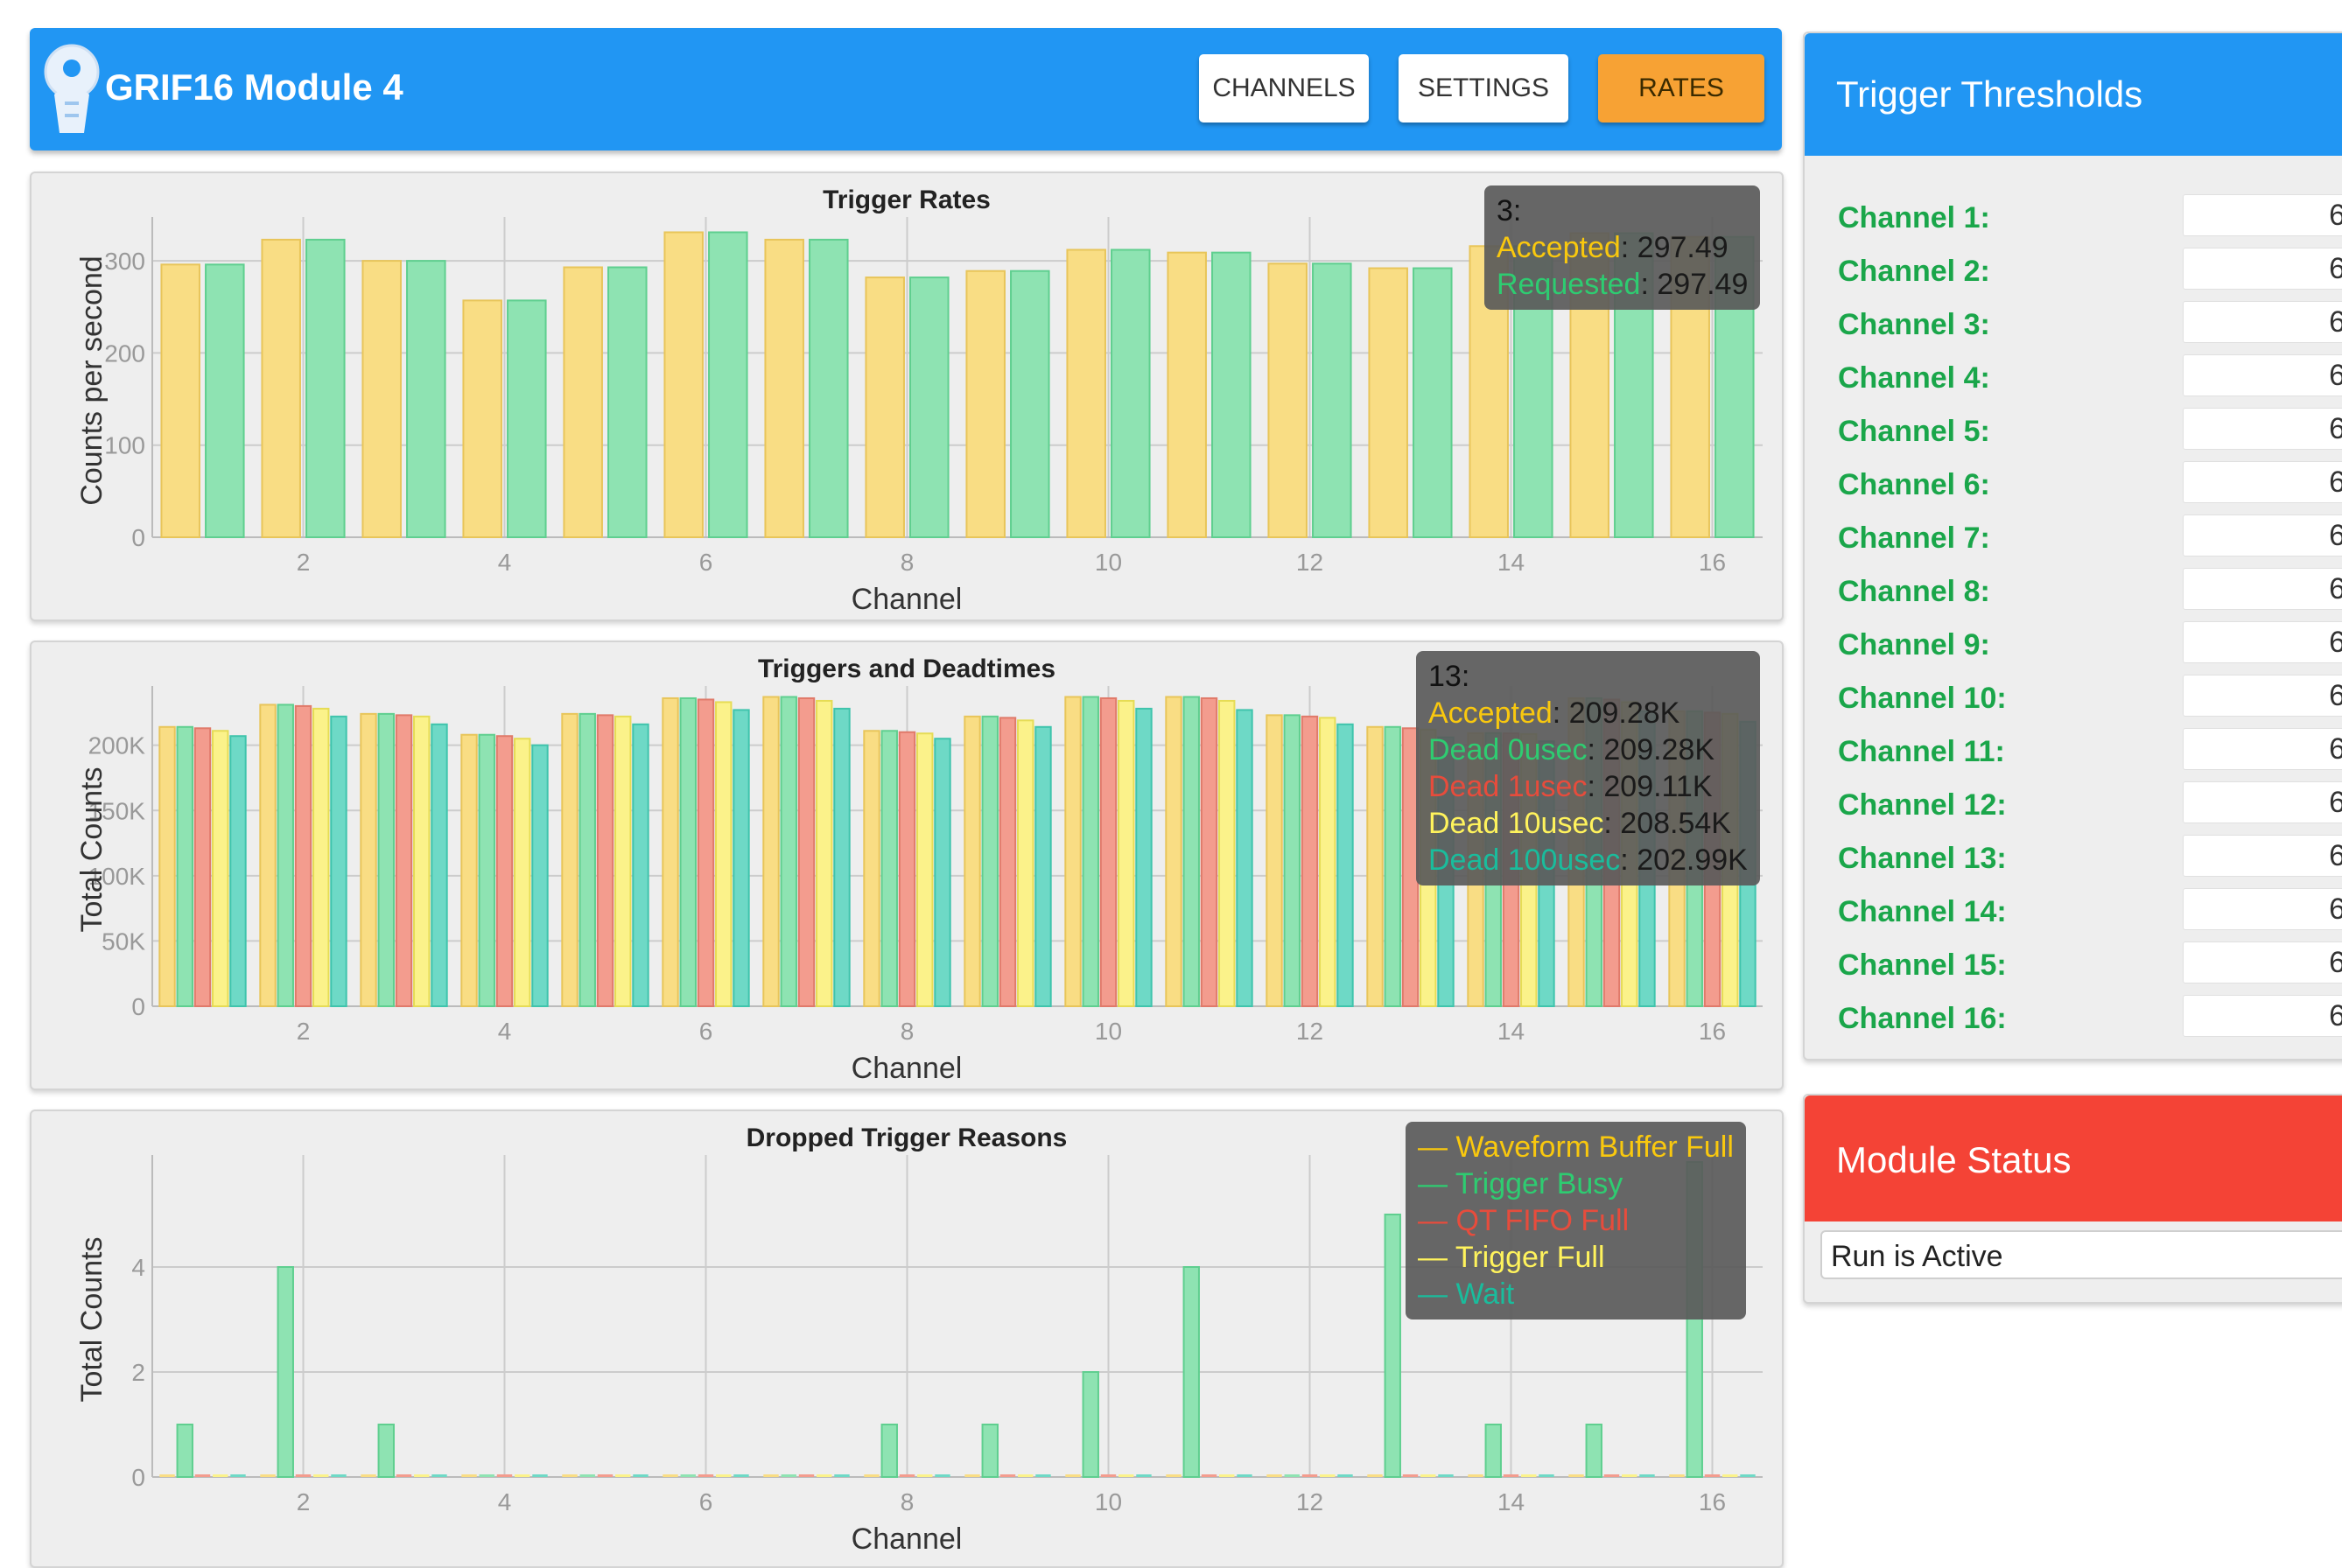 This screenshot has height=1568, width=2342. What do you see at coordinates (906, 668) in the screenshot?
I see `chart-title: Triggers and Deadtimes` at bounding box center [906, 668].